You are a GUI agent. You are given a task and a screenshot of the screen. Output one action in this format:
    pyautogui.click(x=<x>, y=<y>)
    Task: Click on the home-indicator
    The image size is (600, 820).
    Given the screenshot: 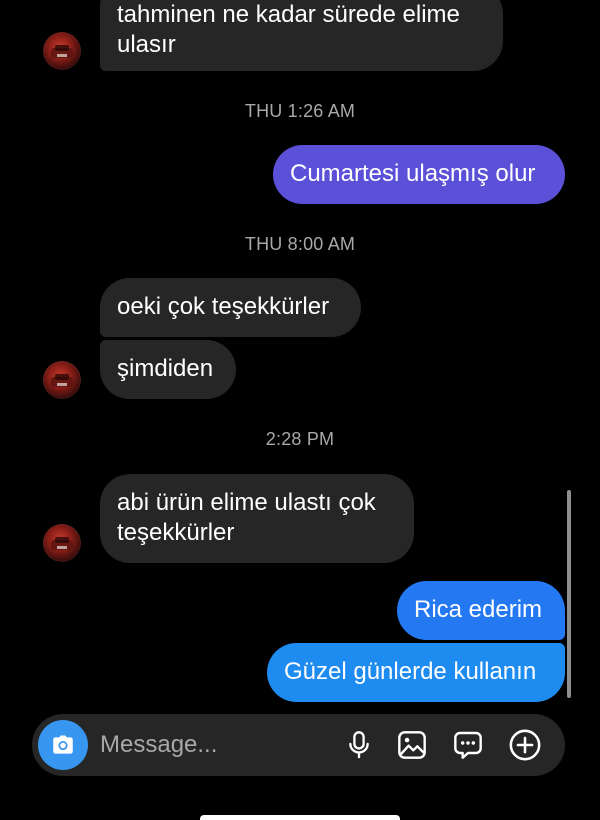 What is the action you would take?
    pyautogui.click(x=300, y=817)
    